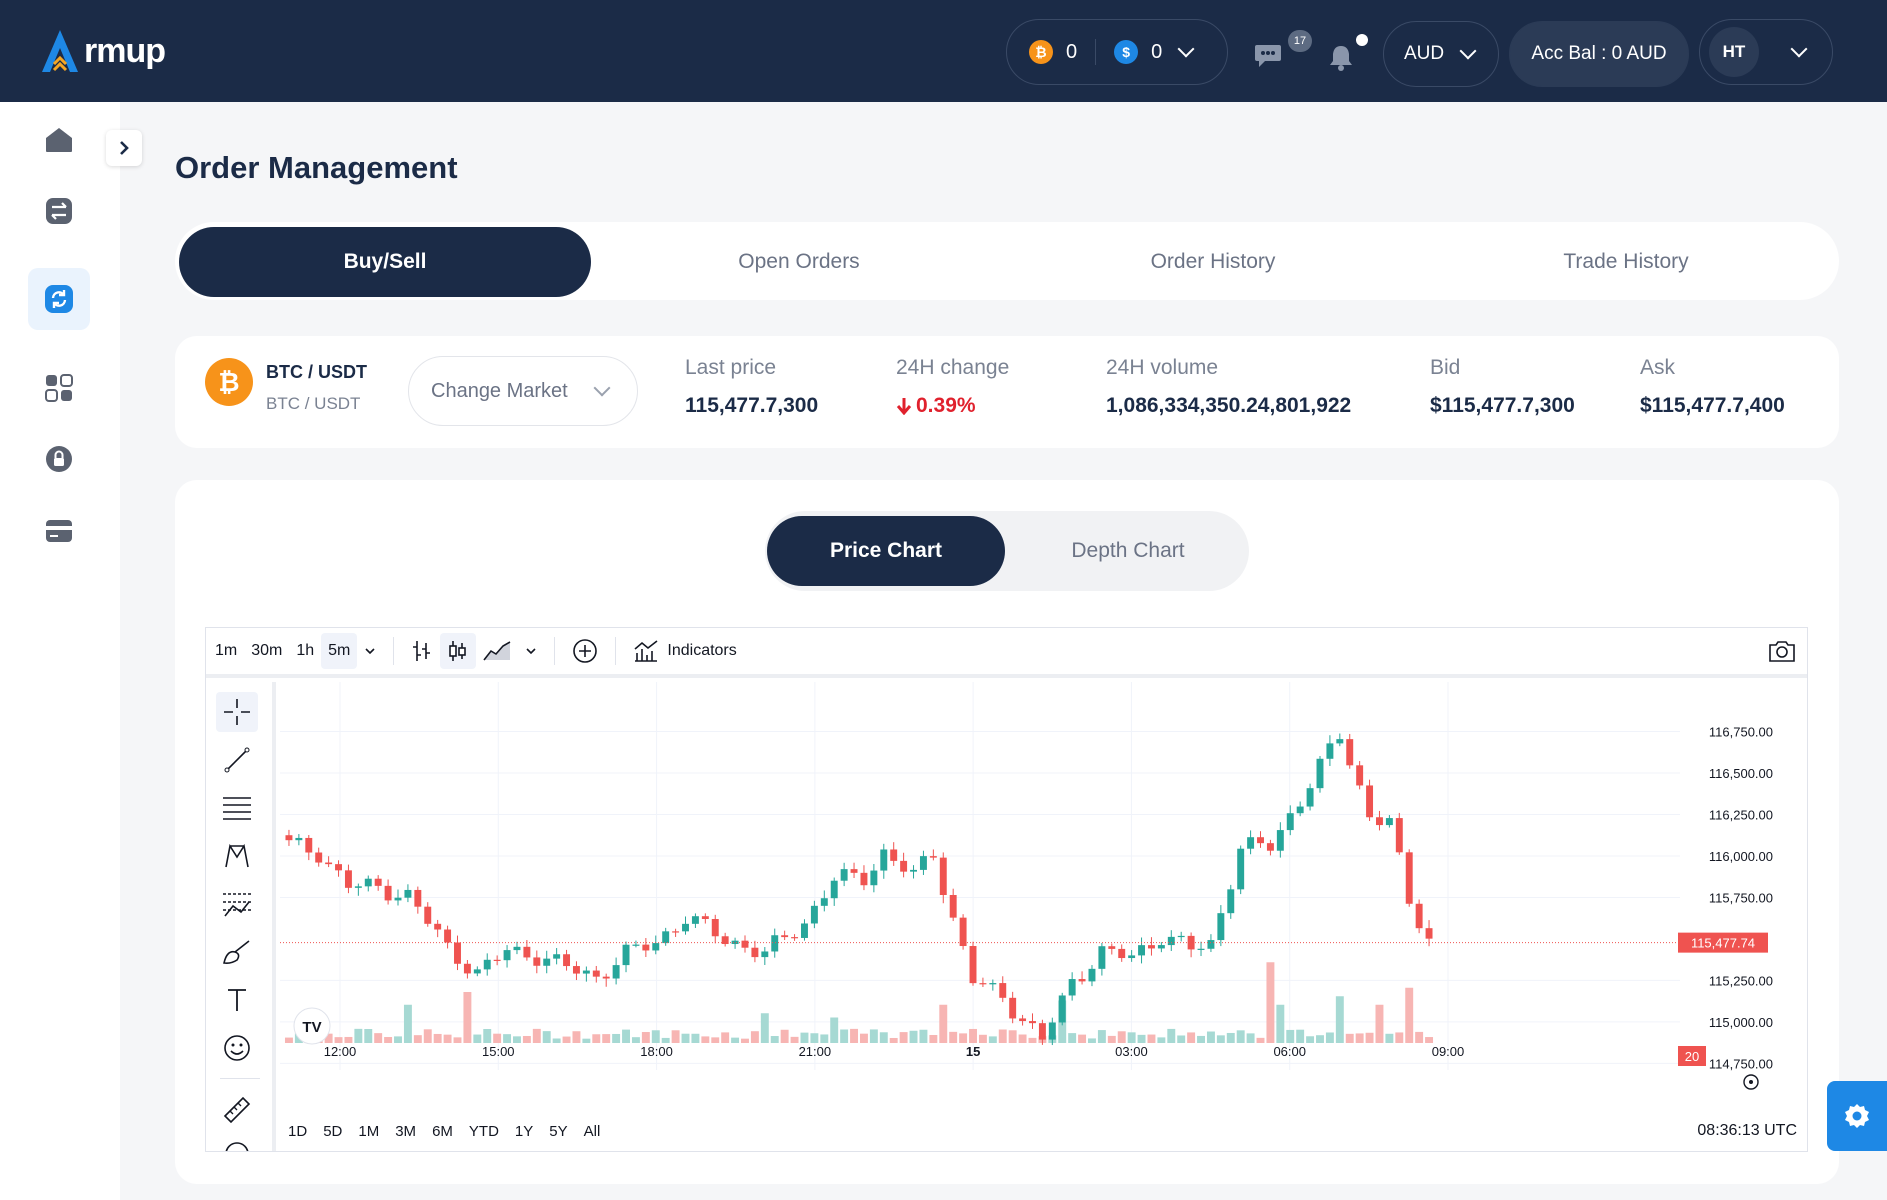 The image size is (1887, 1200). What do you see at coordinates (442, 1131) in the screenshot?
I see `range-6m: 6M` at bounding box center [442, 1131].